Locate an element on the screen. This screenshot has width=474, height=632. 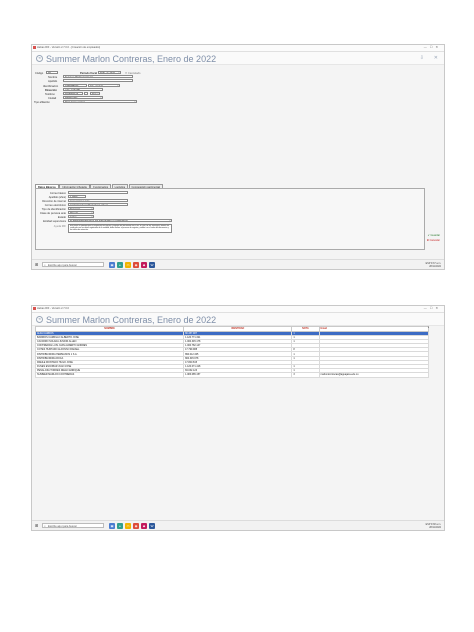
system-tray: ESP 9:38 a.m. 28/11/2022 is located at coordinates (433, 526).